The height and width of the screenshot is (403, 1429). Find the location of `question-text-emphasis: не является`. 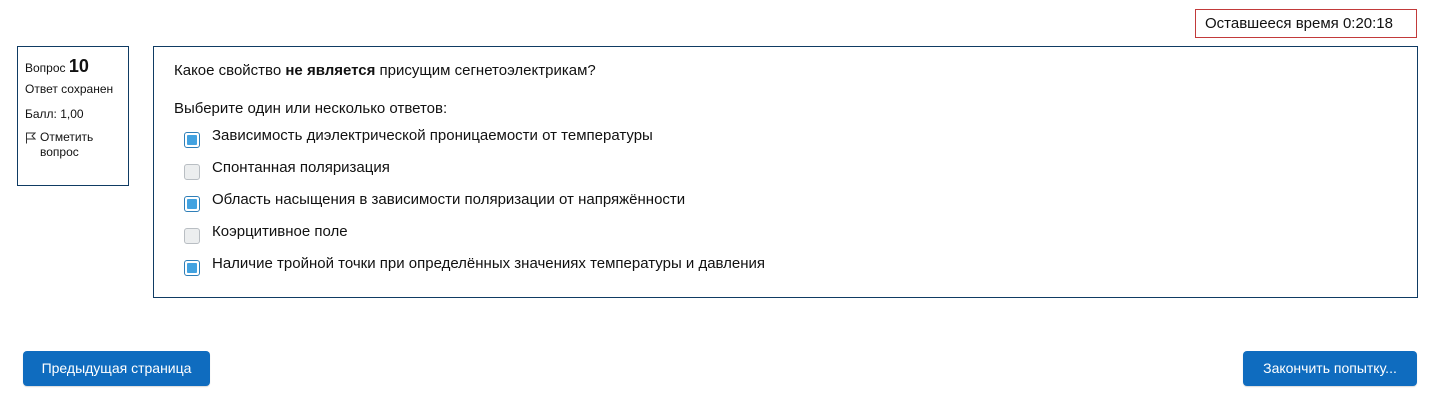

question-text-emphasis: не является is located at coordinates (330, 70).